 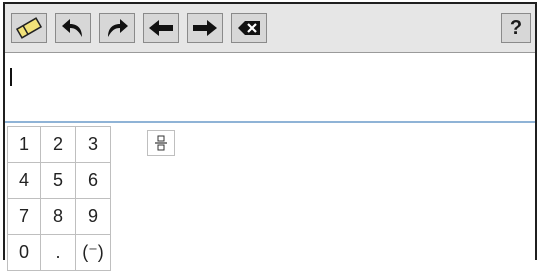 I want to click on key-4: 4, so click(x=24, y=181).